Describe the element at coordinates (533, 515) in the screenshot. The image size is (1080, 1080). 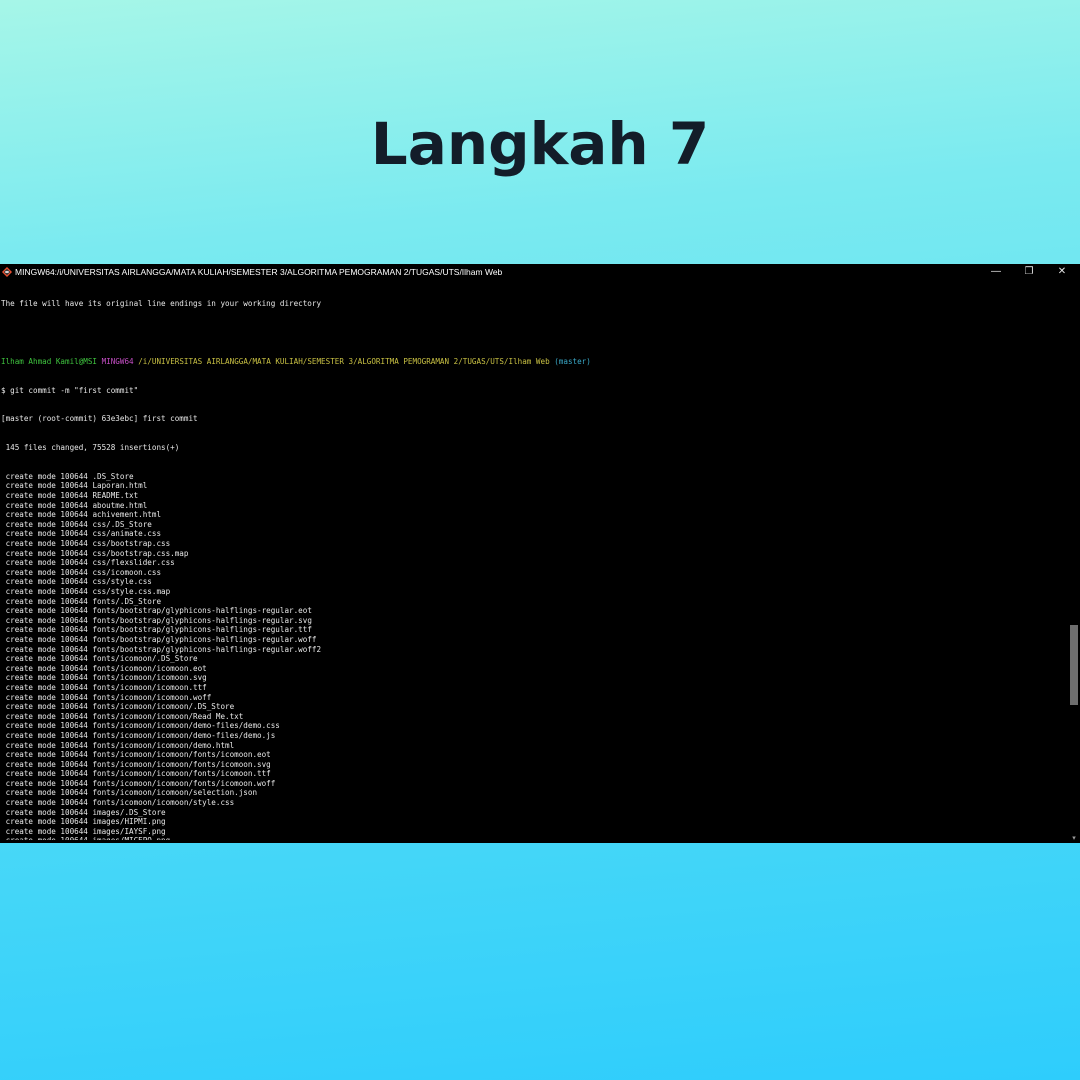
I see `create-mode-line: create mode 100644 achivement.html` at that location.